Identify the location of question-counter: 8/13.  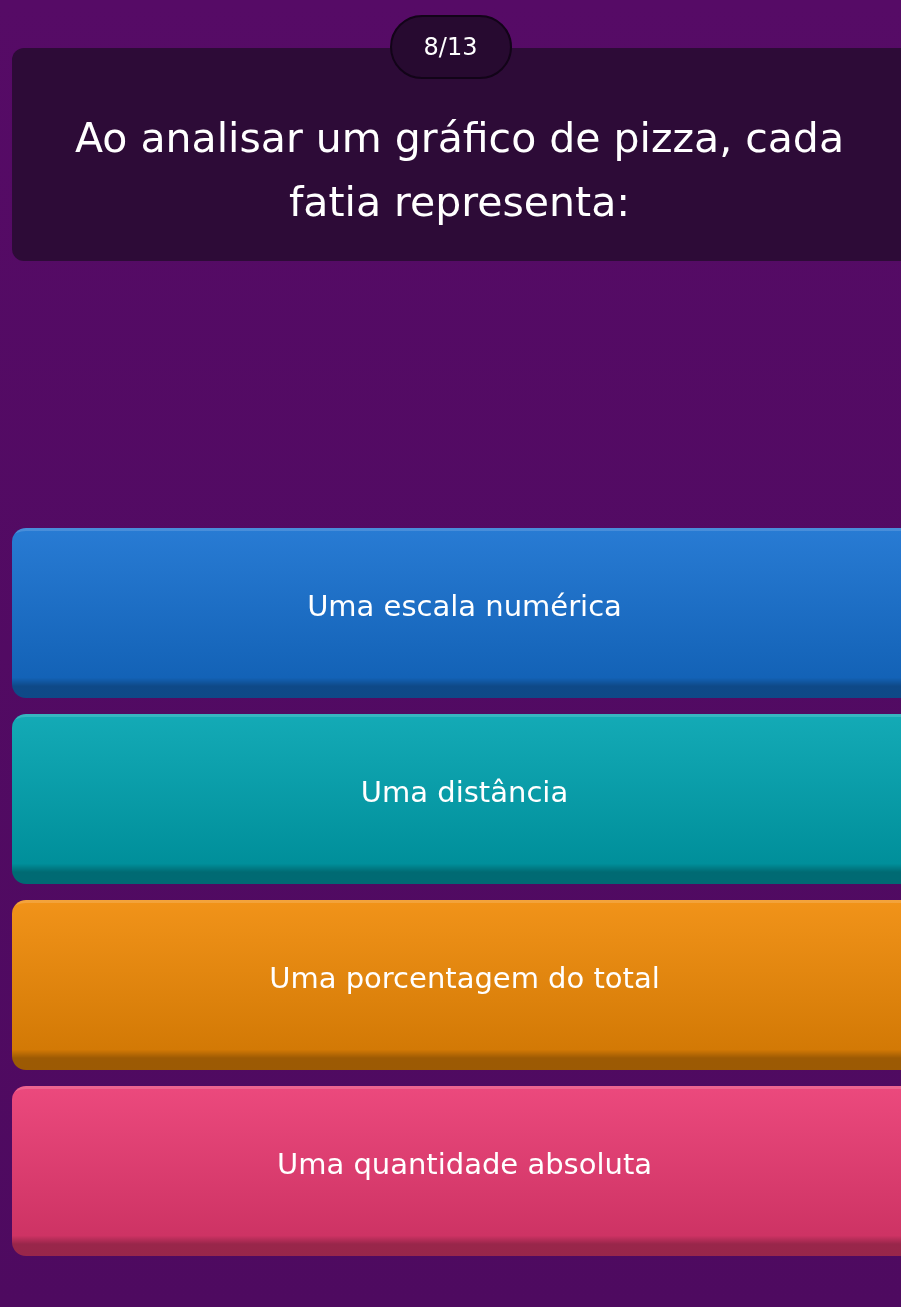
(450, 47).